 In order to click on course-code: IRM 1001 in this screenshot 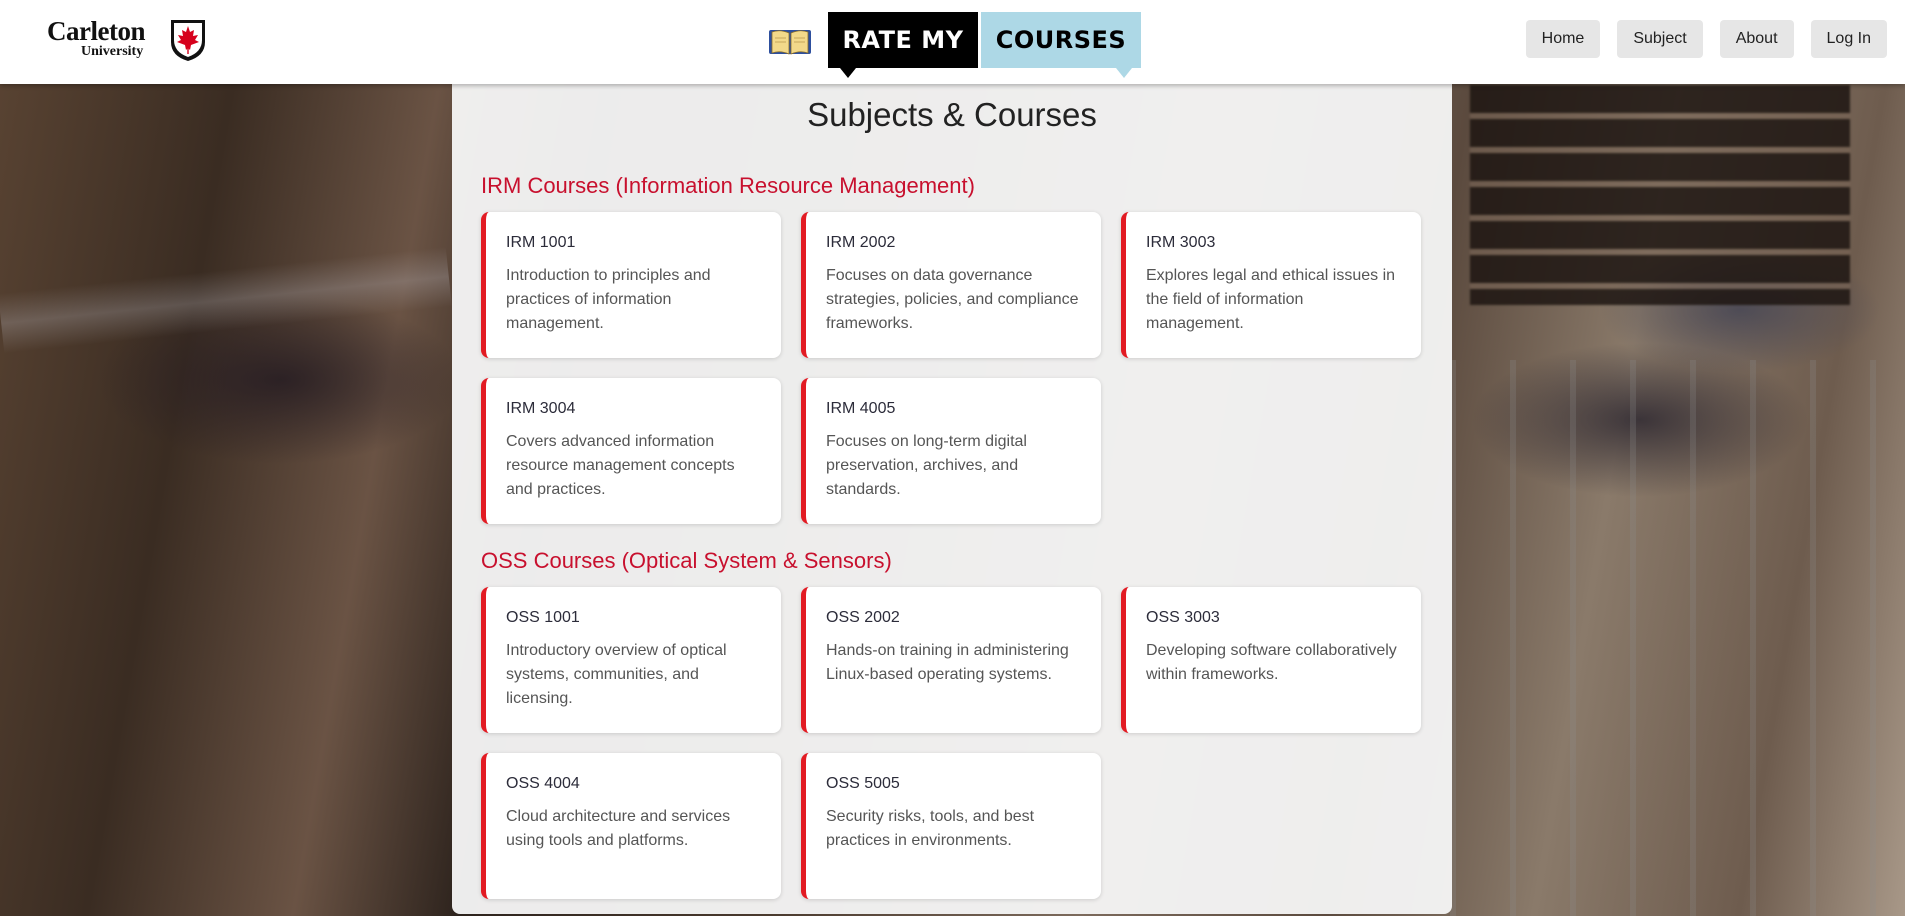, I will do `click(541, 242)`.